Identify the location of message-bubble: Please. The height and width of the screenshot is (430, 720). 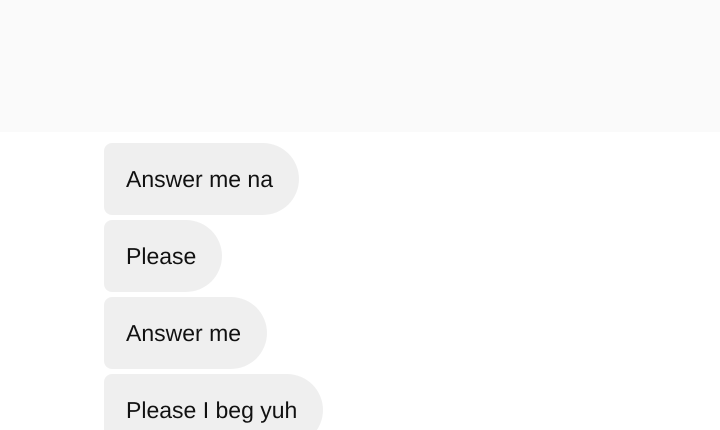
(163, 256).